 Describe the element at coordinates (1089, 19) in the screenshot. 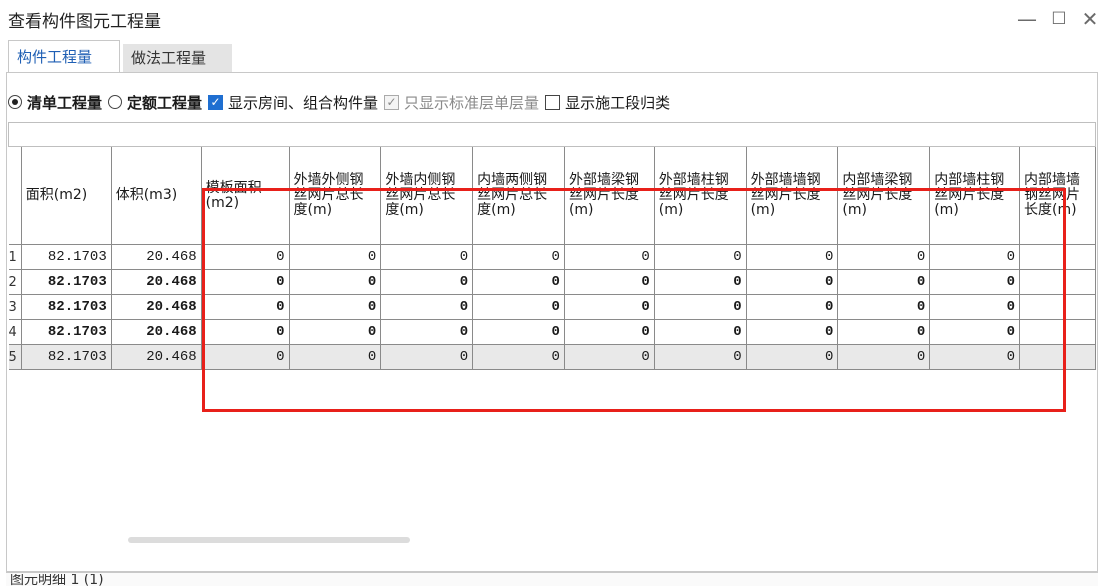

I see `close-icon: ✕` at that location.